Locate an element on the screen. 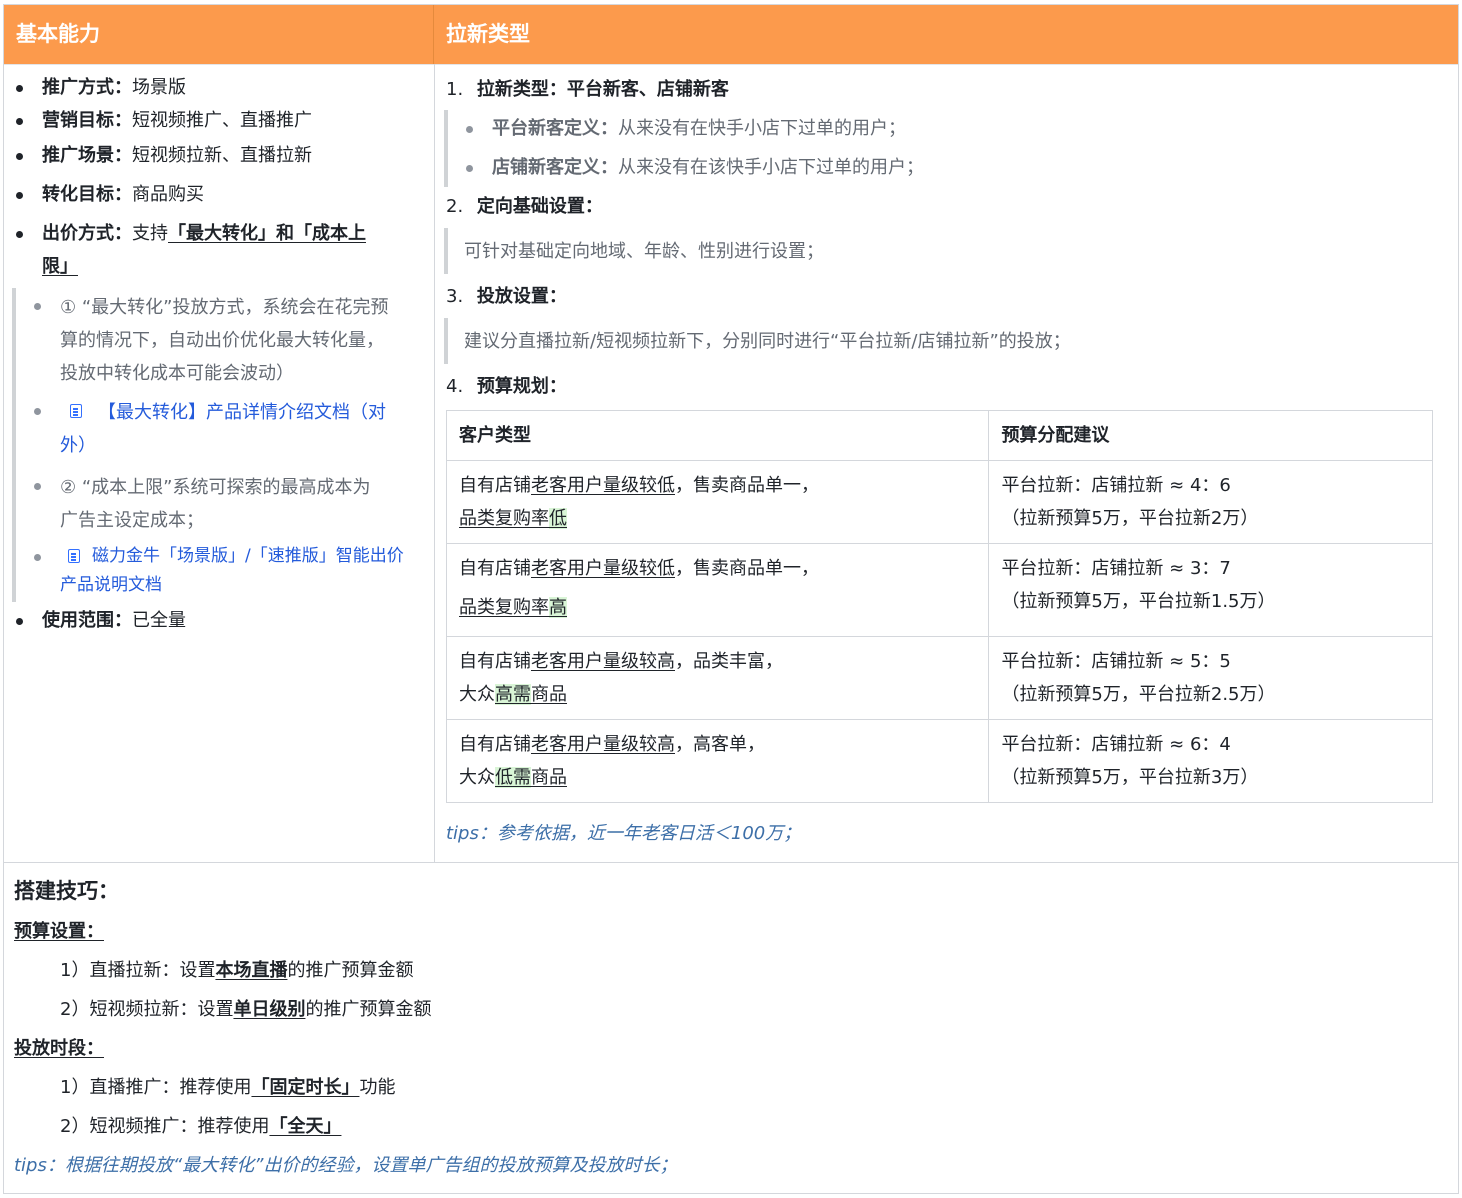 The width and height of the screenshot is (1462, 1198). list-item: 使用范围：已全量 is located at coordinates (114, 620).